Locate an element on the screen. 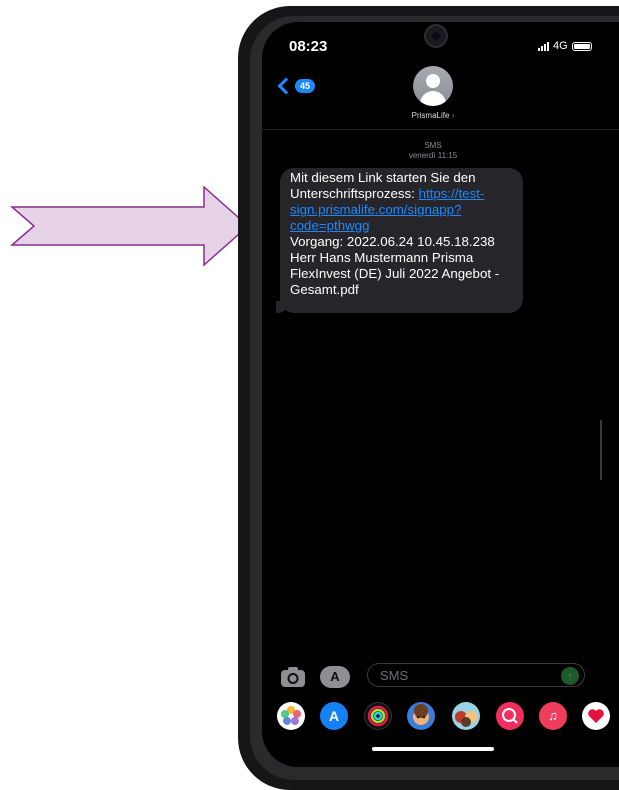 Image resolution: width=619 pixels, height=790 pixels. message-line: Unterschriftsprozess: https://test- is located at coordinates (401, 194).